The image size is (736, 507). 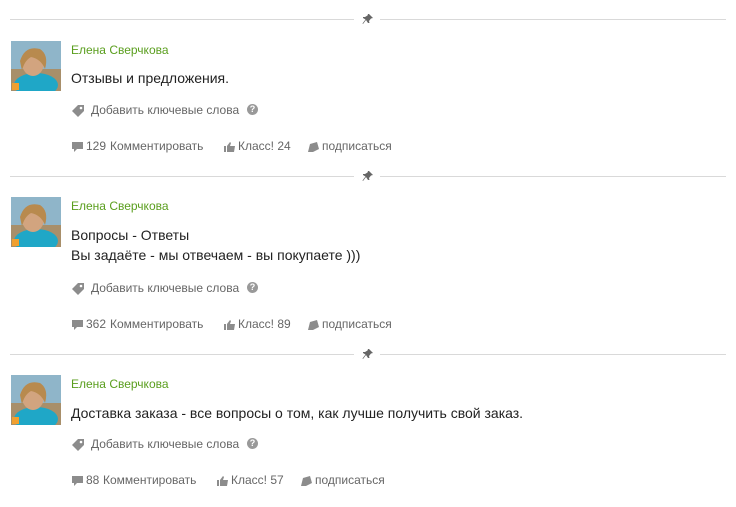 What do you see at coordinates (350, 480) in the screenshot?
I see `subscribe-label: подписаться` at bounding box center [350, 480].